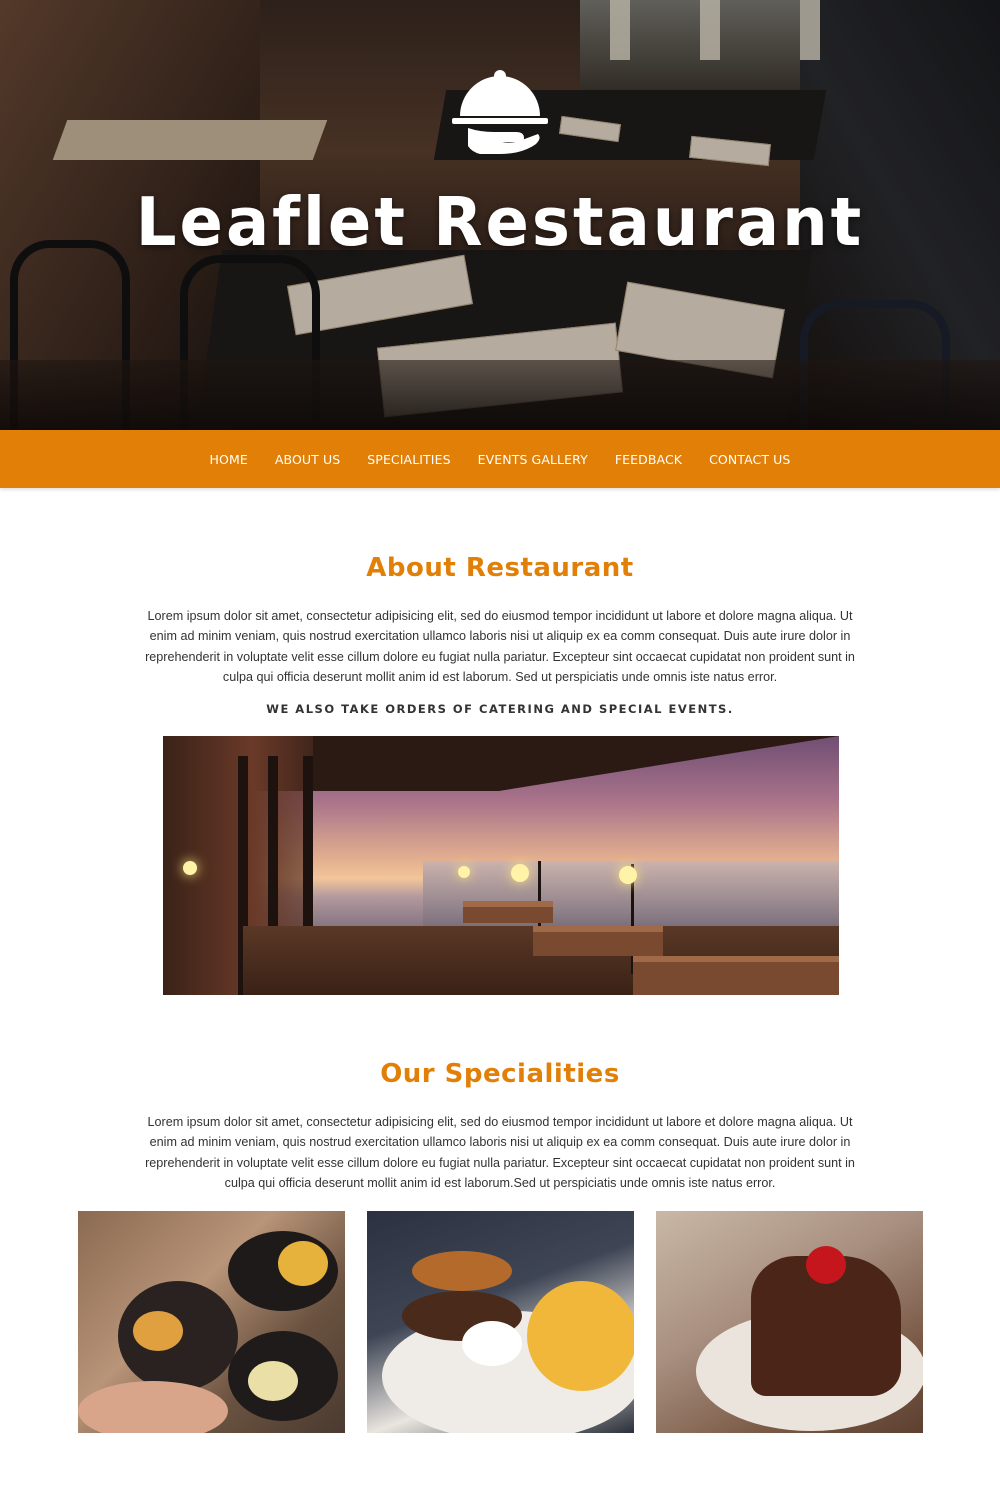 Image resolution: width=1000 pixels, height=1503 pixels. Describe the element at coordinates (500, 1074) in the screenshot. I see `specialities-title: Our Specialities` at that location.